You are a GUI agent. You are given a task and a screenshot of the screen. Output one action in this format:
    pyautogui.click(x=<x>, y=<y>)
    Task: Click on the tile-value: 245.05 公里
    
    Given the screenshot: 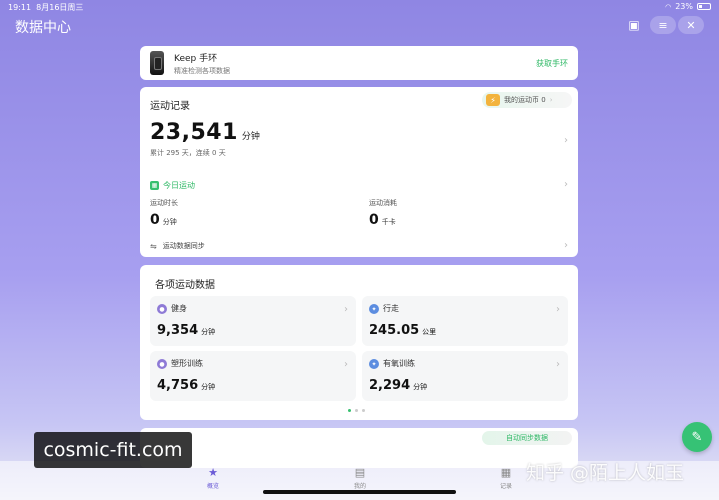 What is the action you would take?
    pyautogui.click(x=402, y=330)
    